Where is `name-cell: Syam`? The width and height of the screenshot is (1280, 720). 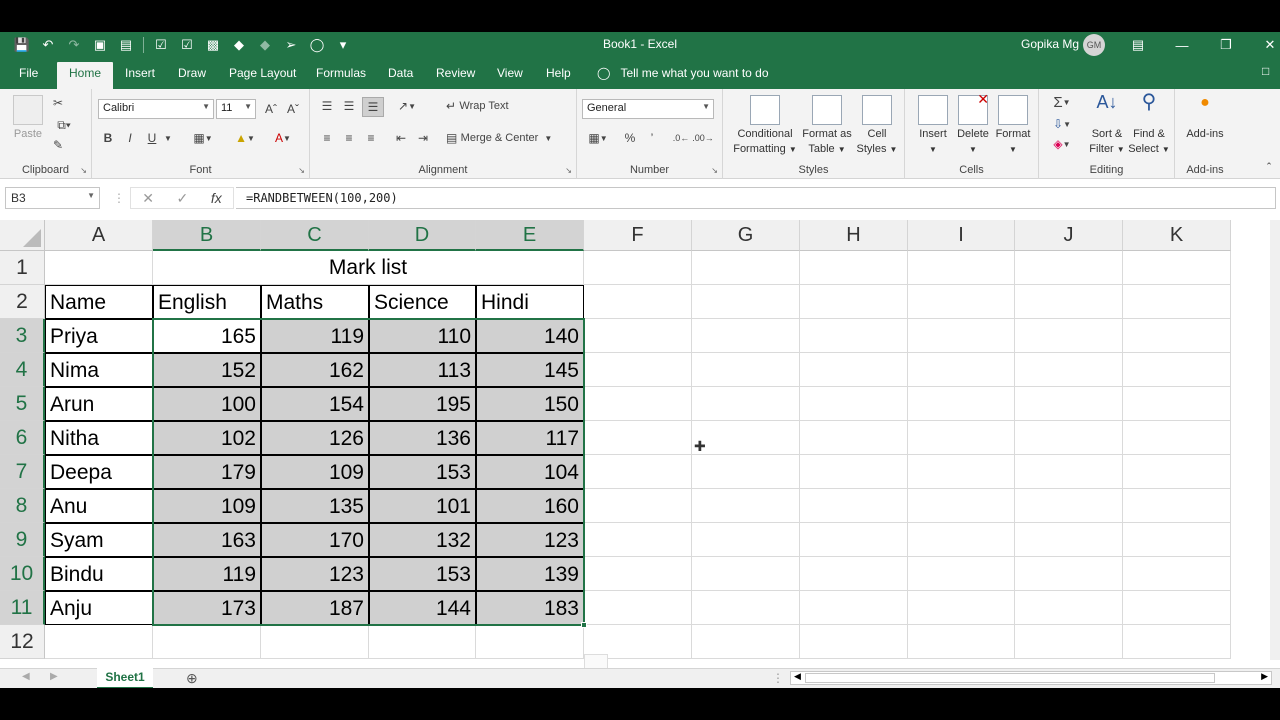
name-cell: Syam is located at coordinates (99, 540).